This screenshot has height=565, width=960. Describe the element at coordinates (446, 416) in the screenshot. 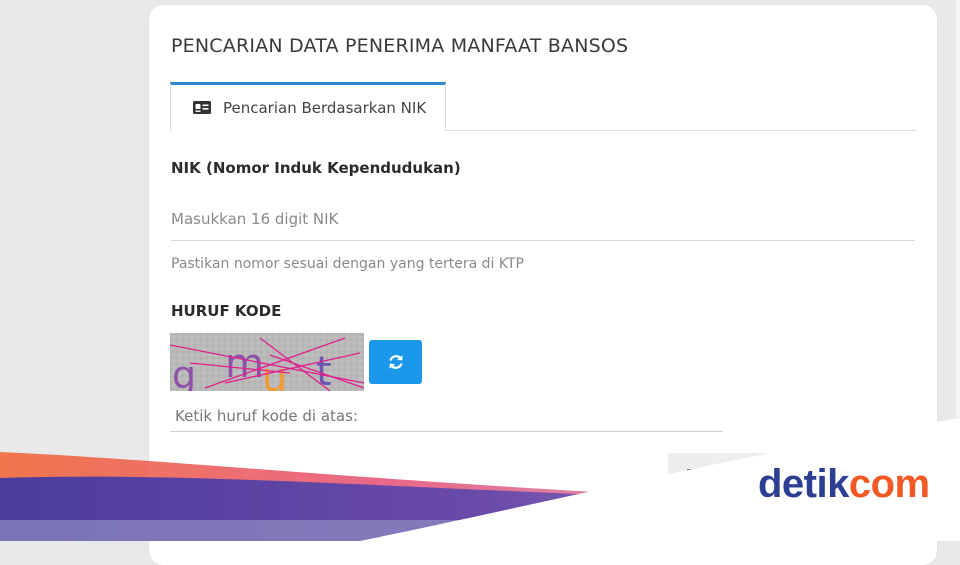

I see `captcha-input` at that location.